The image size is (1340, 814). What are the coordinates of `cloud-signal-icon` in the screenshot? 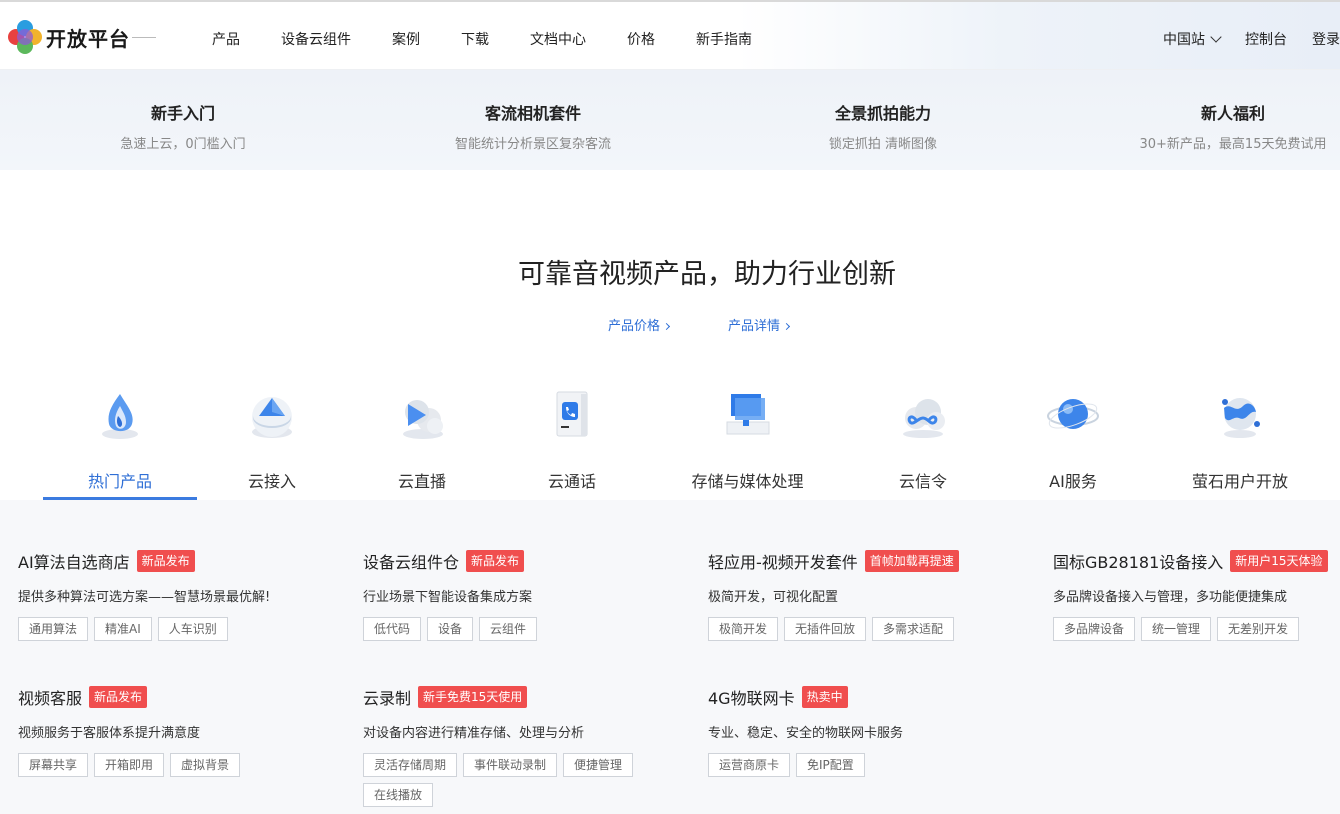 It's located at (924, 418).